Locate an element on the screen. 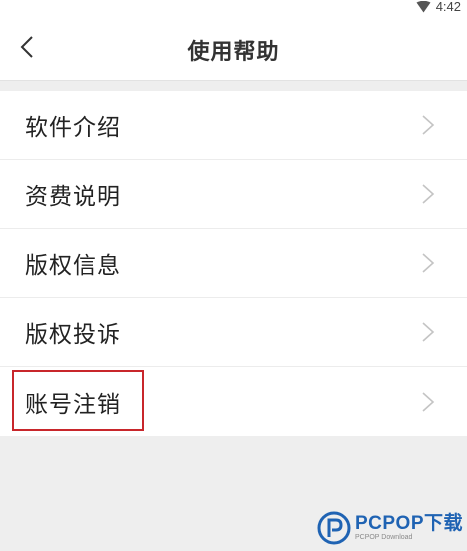 The image size is (467, 551). page-title: 使用帮助 is located at coordinates (233, 52).